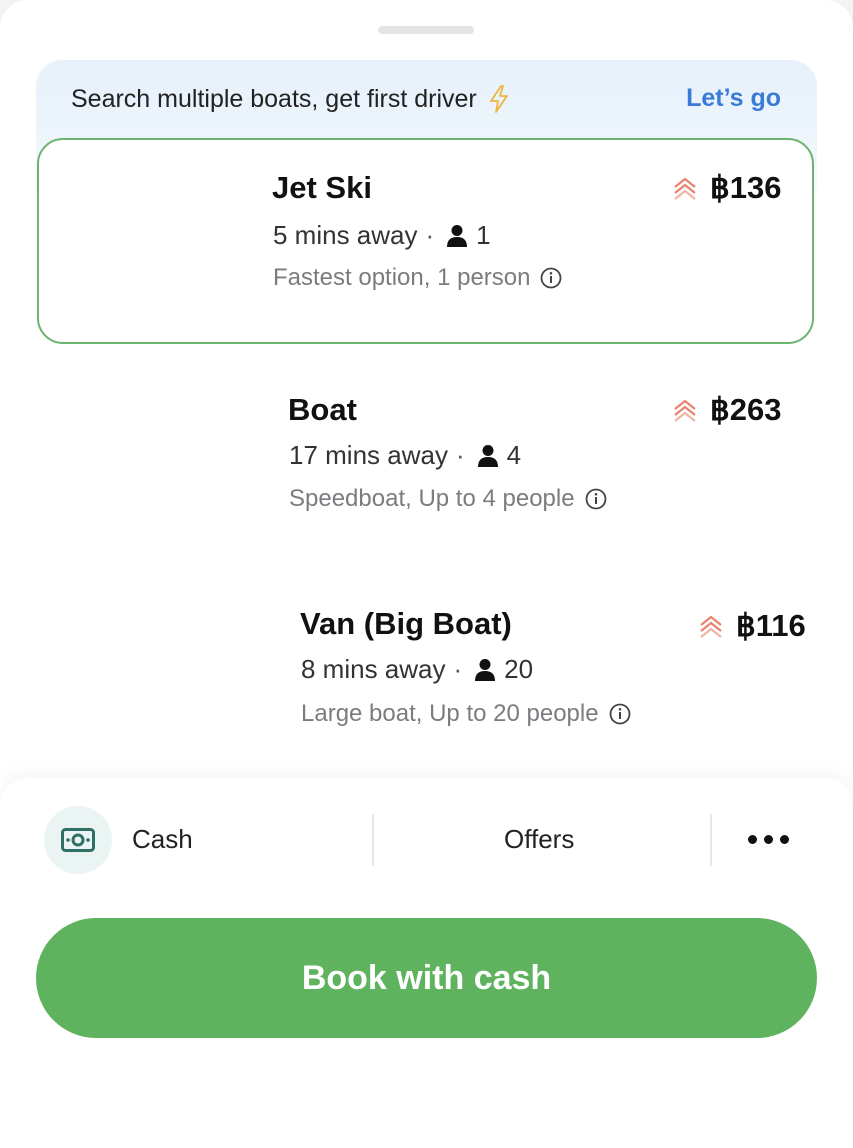 The height and width of the screenshot is (1148, 853). I want to click on option-price-row: ฿263, so click(726, 410).